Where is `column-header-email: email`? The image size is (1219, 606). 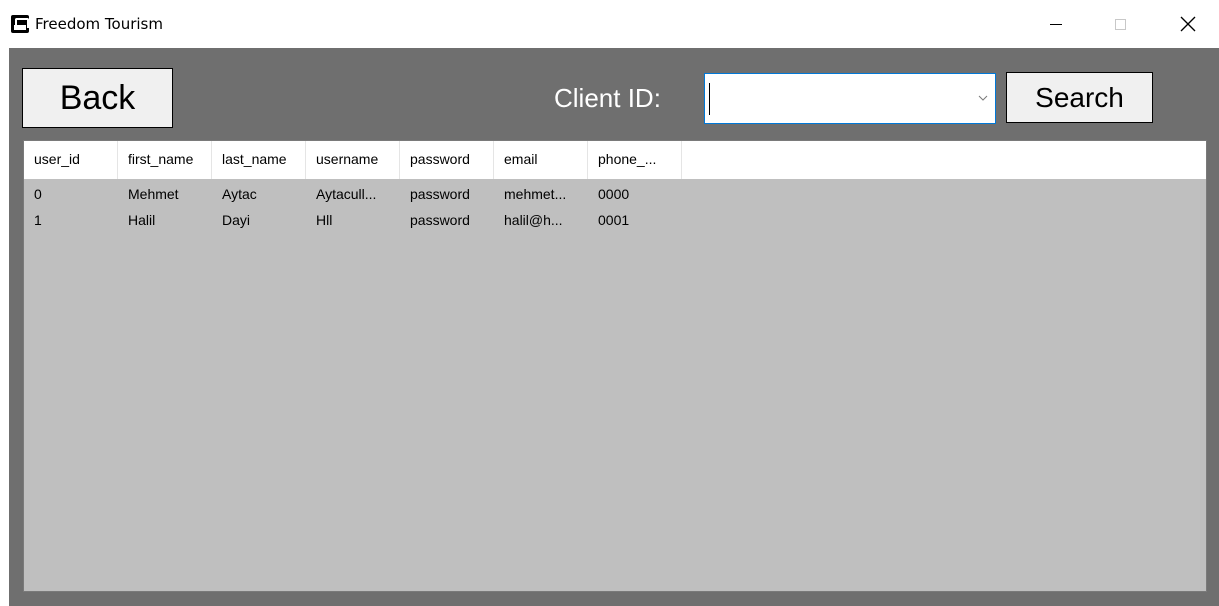 column-header-email: email is located at coordinates (541, 160).